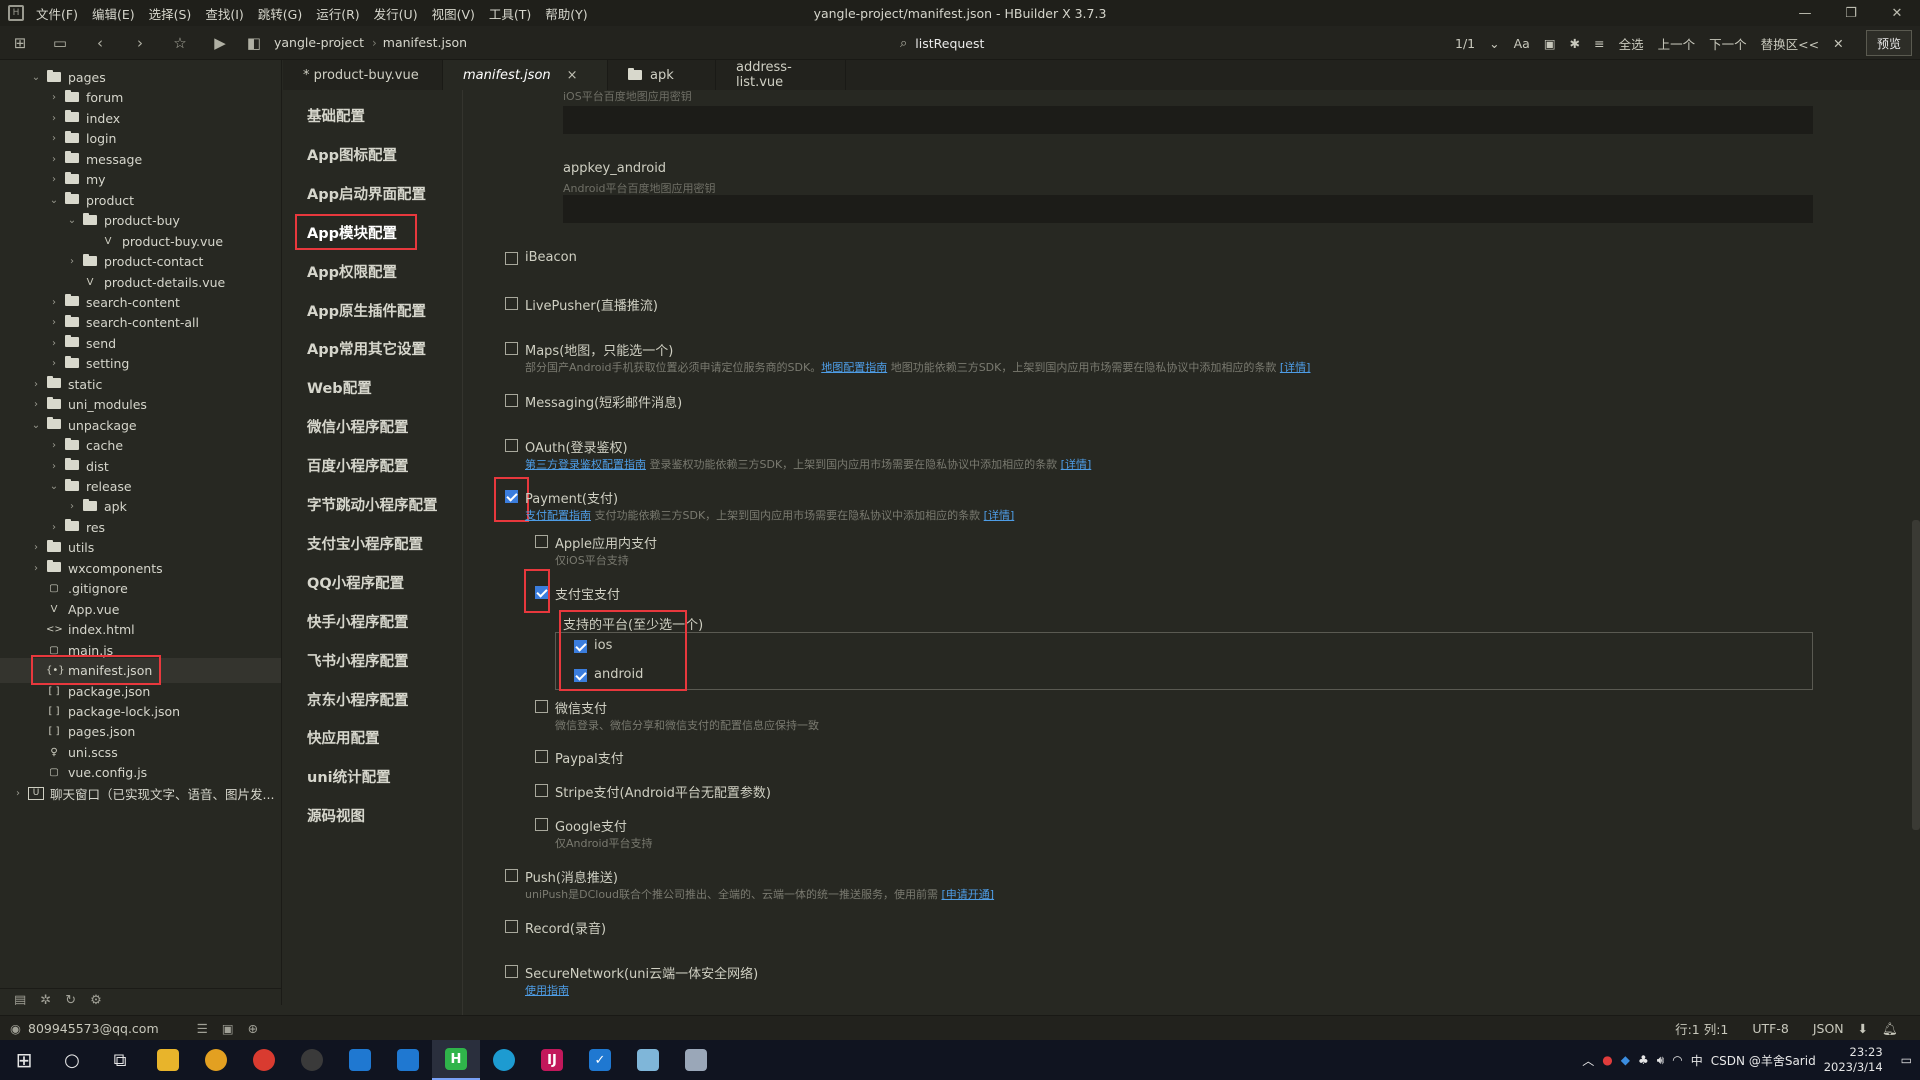  I want to click on minimize-button: —, so click(1805, 13).